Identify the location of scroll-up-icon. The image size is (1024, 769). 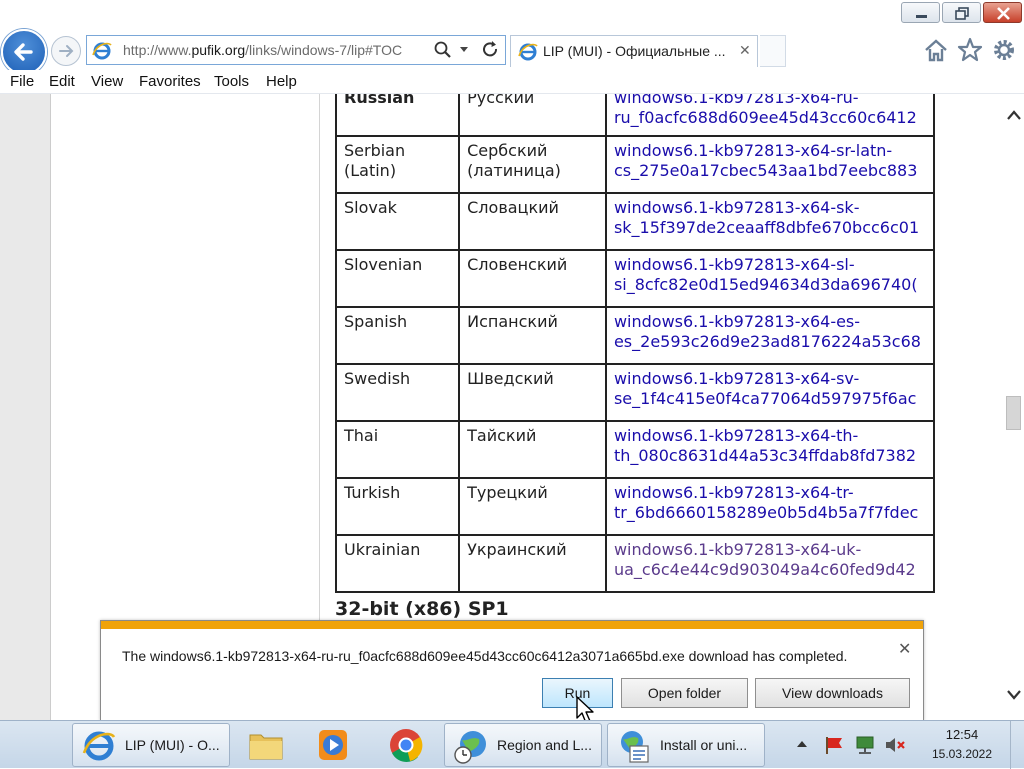
(1014, 115).